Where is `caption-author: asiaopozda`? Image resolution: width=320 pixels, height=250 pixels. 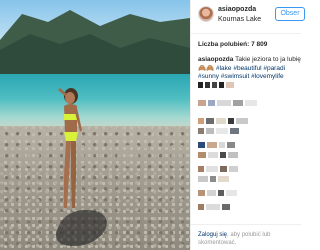
caption-author: asiaopozda is located at coordinates (215, 59).